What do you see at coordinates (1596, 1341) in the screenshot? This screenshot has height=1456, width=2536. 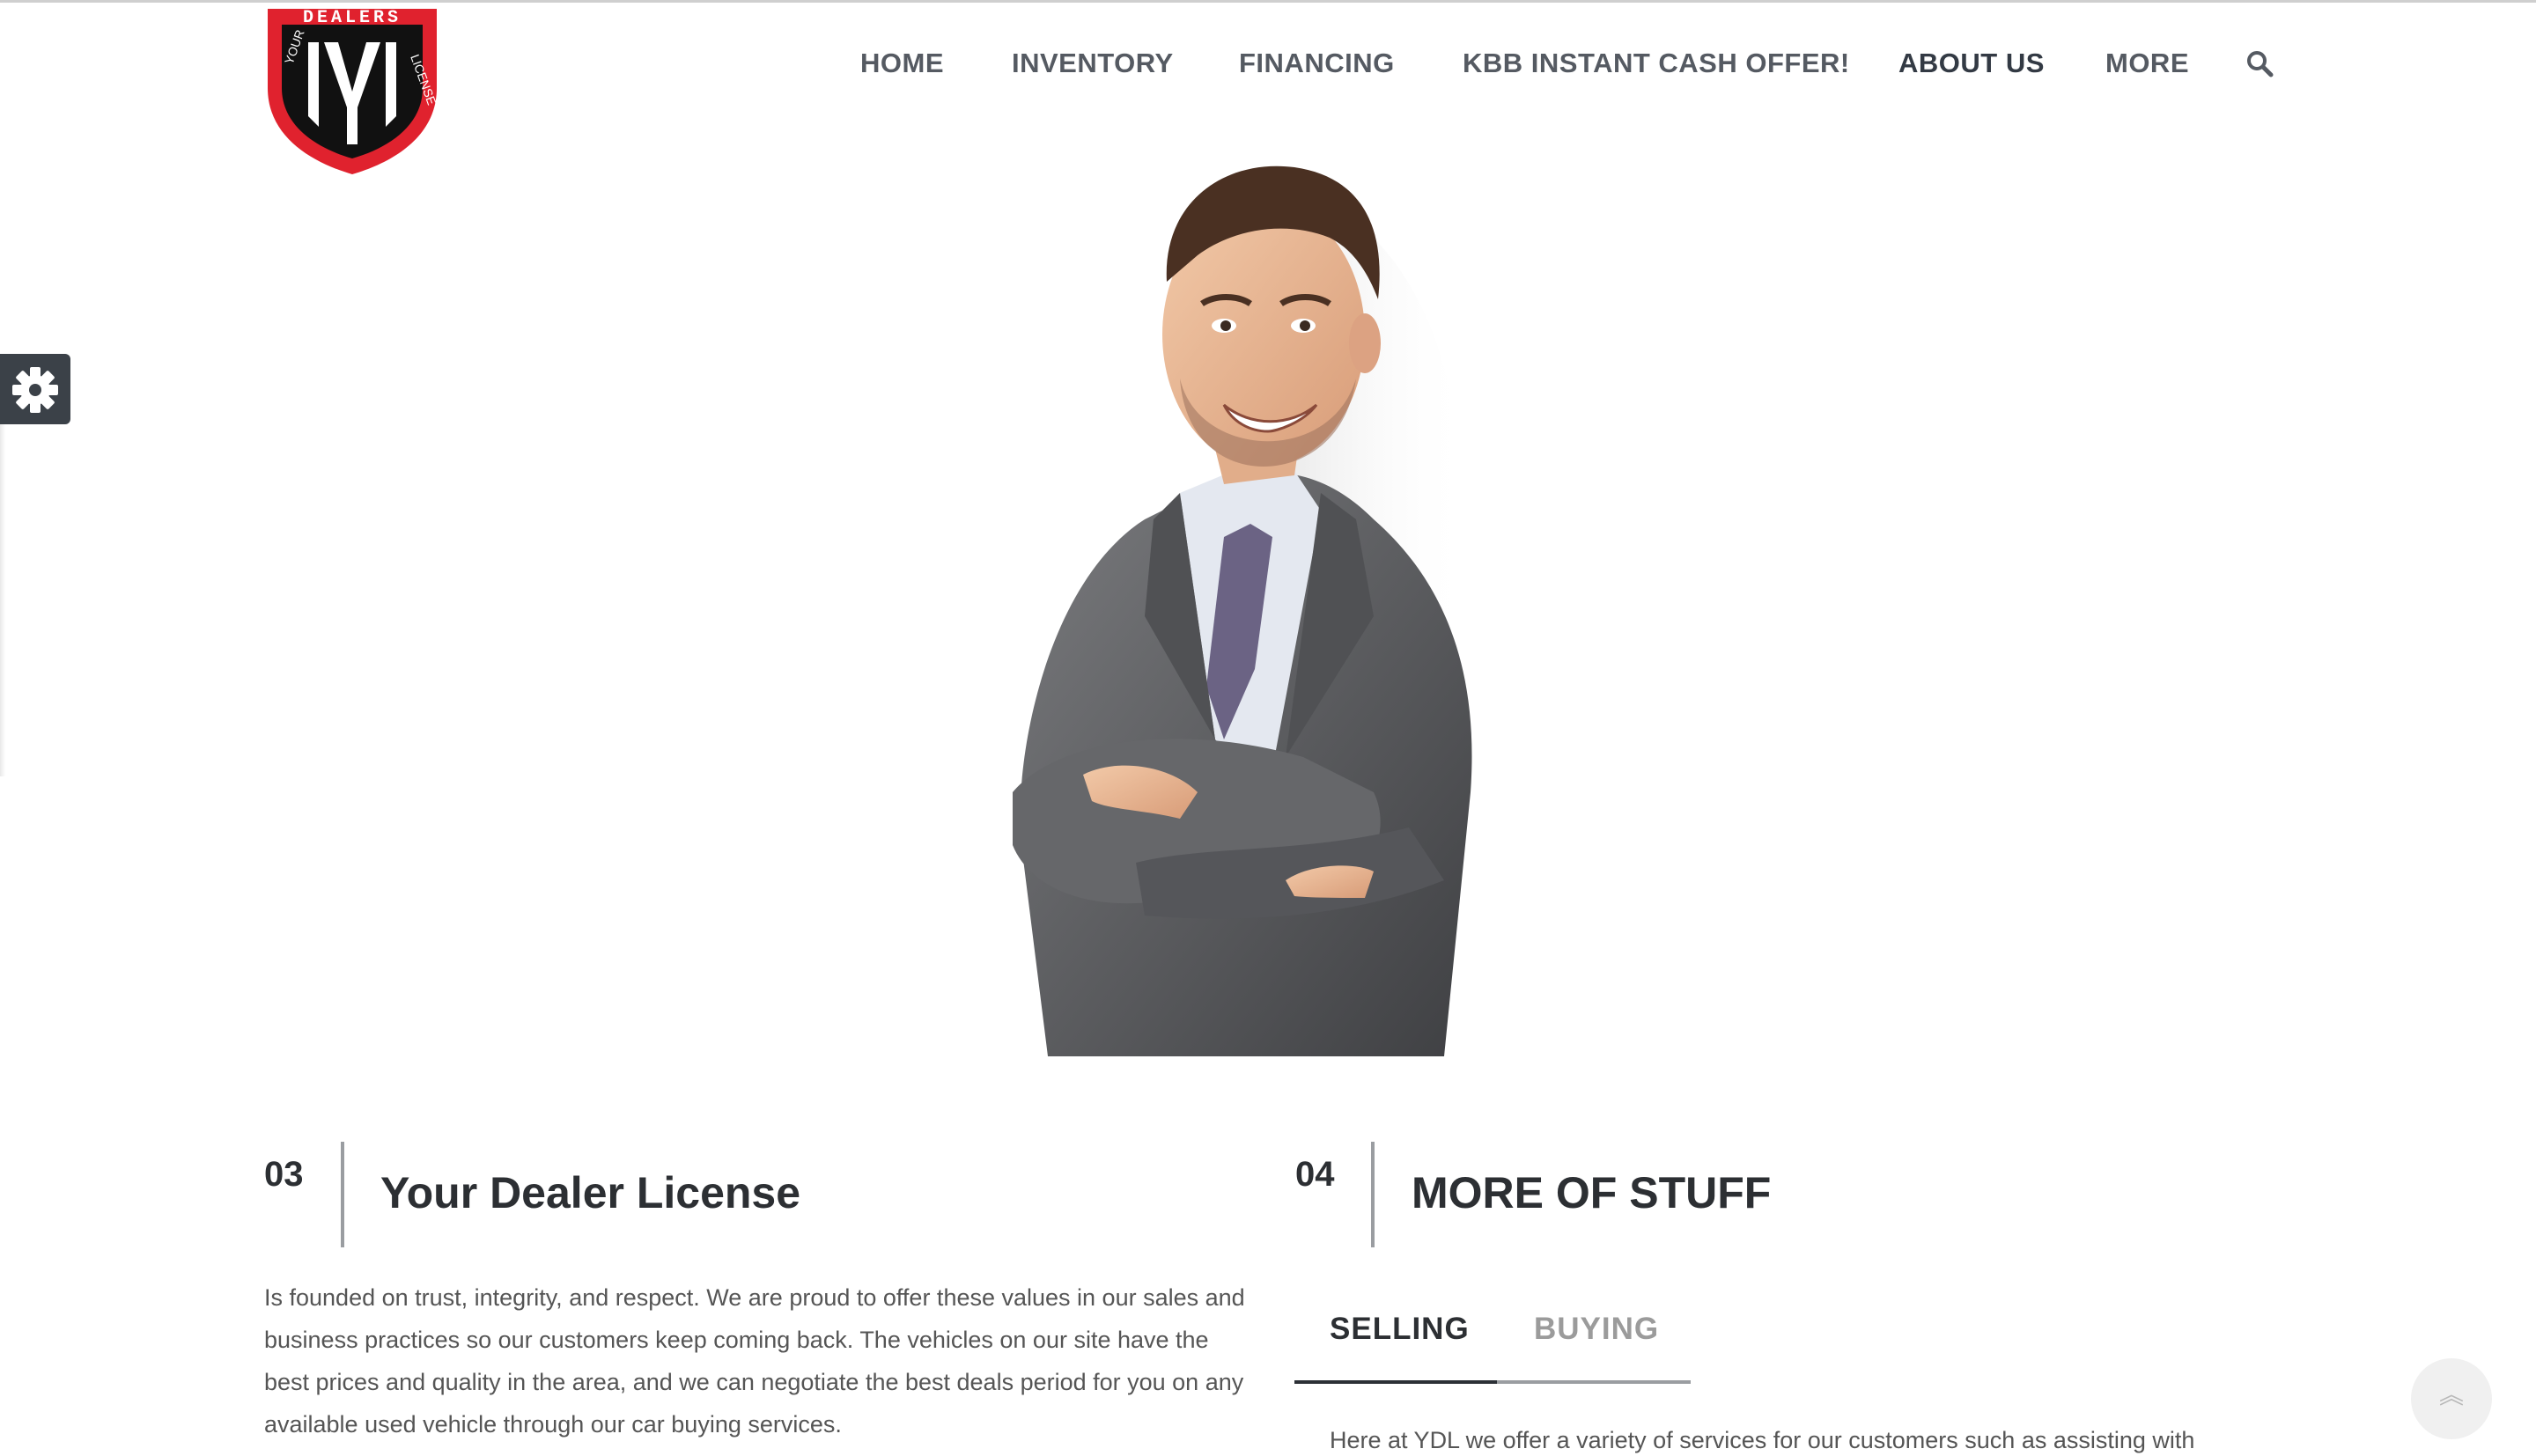 I see `tab-buying: BUYING` at bounding box center [1596, 1341].